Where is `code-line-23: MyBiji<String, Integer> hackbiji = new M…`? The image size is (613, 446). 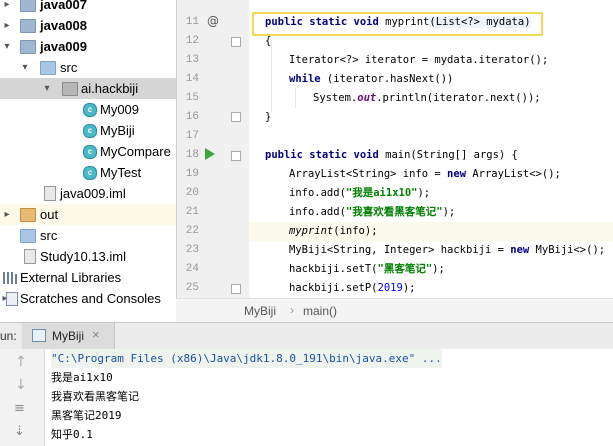
code-line-23: MyBiji<String, Integer> hackbiji = new M… is located at coordinates (447, 250).